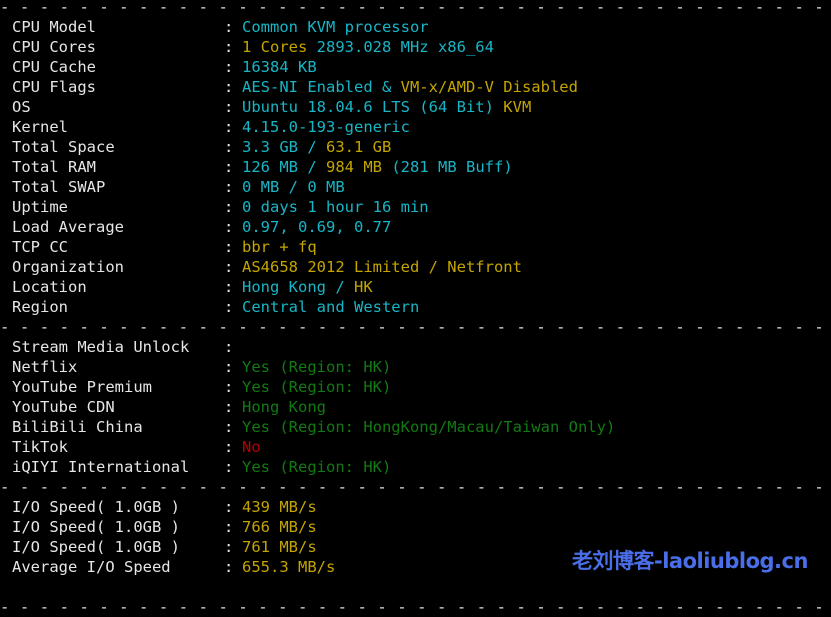 The width and height of the screenshot is (831, 617). What do you see at coordinates (220, 207) in the screenshot?
I see `system-info-row: Uptime:0 days 1 hour 16 min` at bounding box center [220, 207].